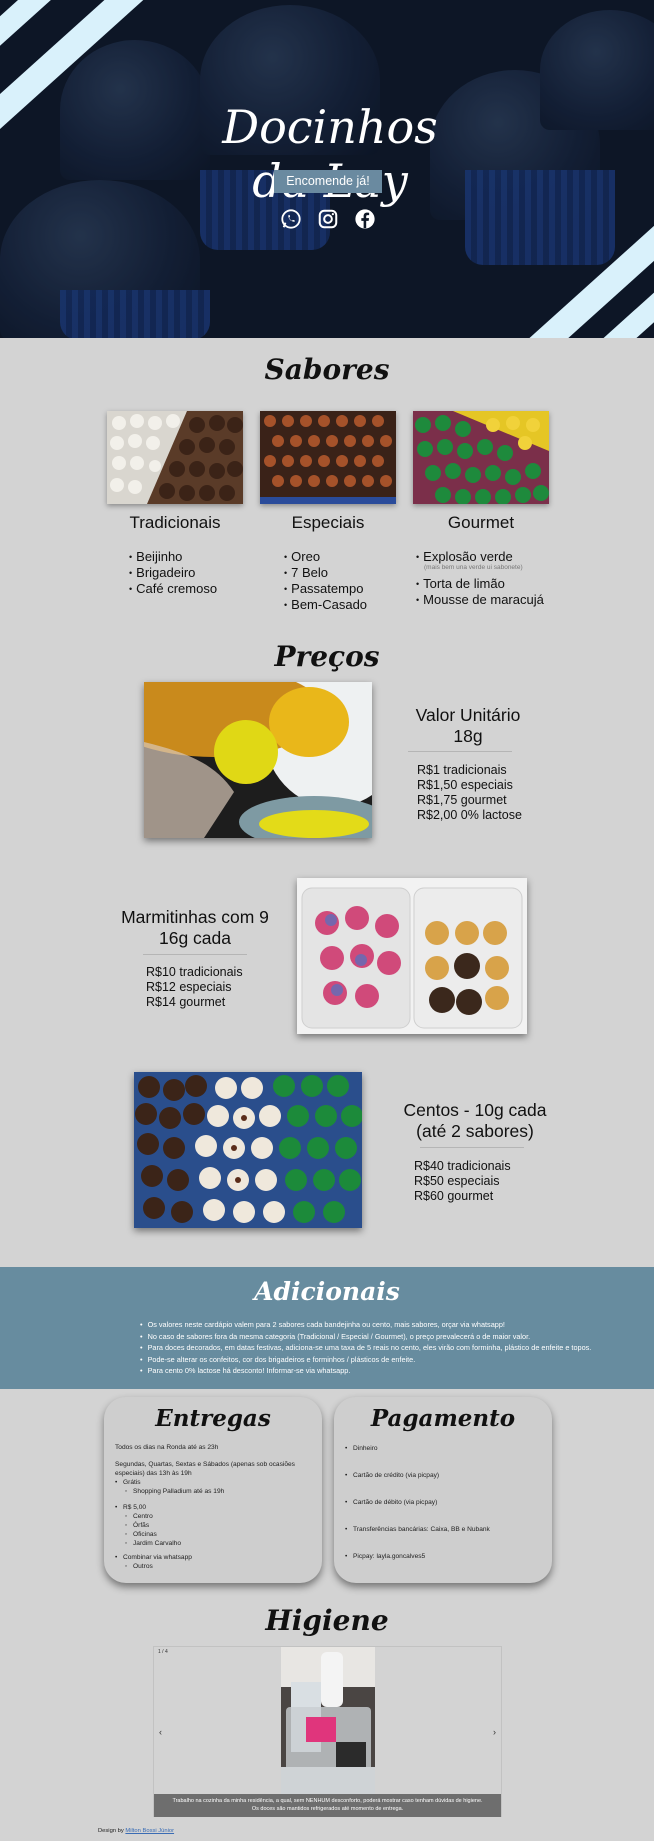 The height and width of the screenshot is (1841, 654). I want to click on price-line: R$12 especiais, so click(189, 987).